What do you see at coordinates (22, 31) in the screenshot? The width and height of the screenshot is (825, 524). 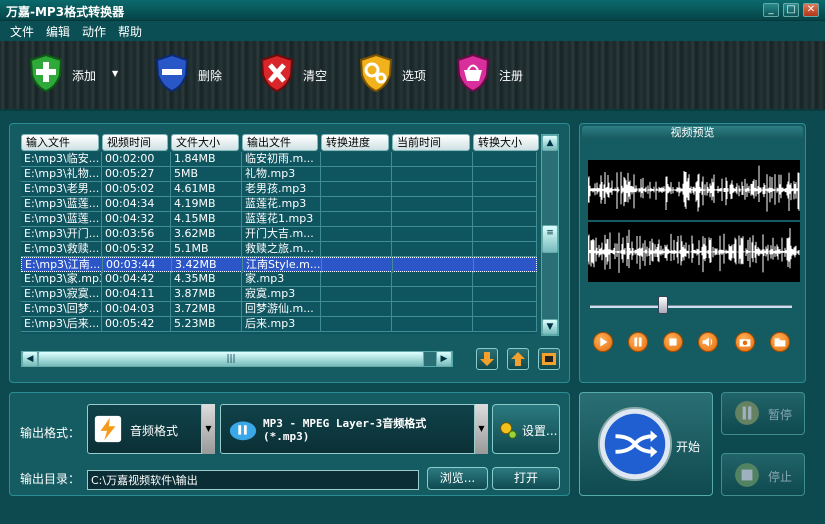 I see `menu-file: 文件` at bounding box center [22, 31].